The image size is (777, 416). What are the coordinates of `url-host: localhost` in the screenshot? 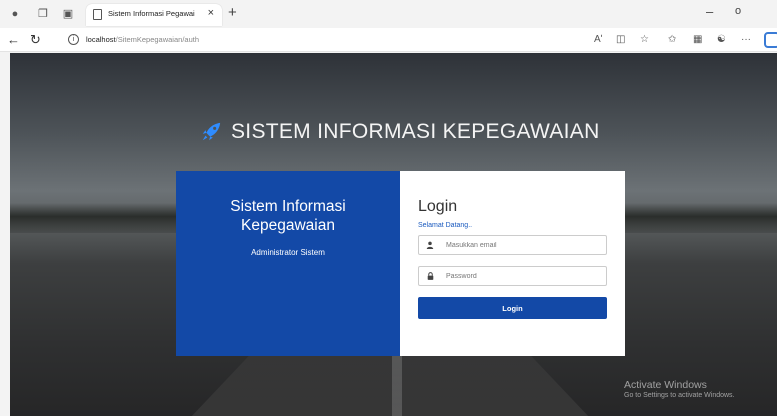 It's located at (101, 39).